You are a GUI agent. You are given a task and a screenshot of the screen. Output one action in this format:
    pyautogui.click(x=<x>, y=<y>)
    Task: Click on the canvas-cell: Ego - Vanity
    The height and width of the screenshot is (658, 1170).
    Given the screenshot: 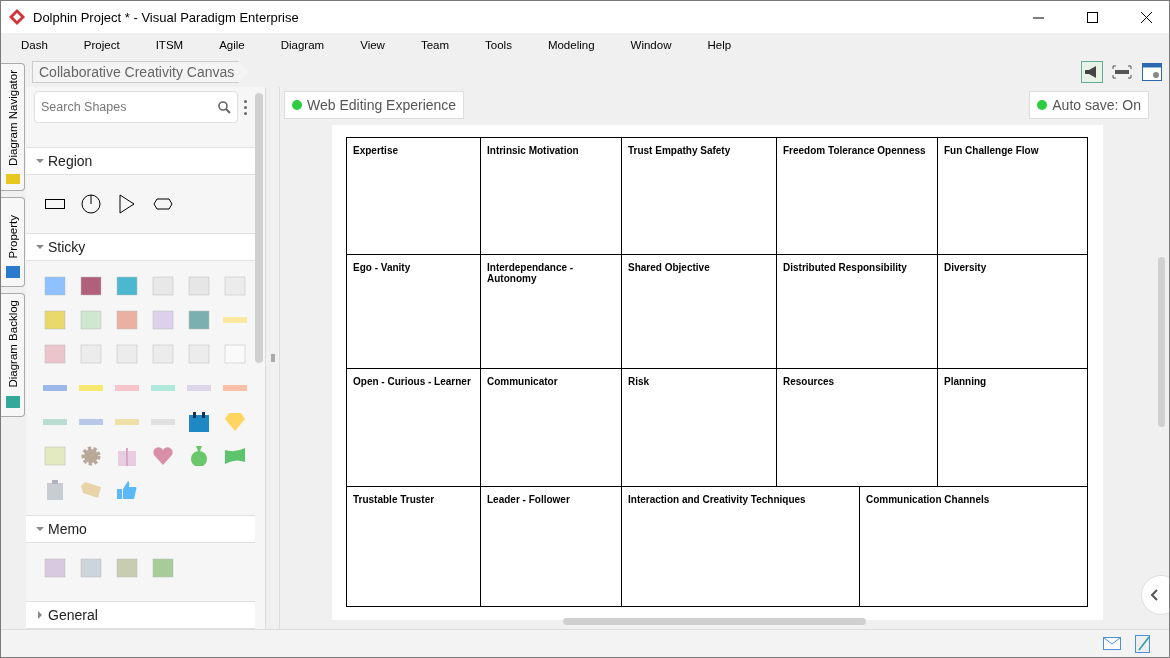 What is the action you would take?
    pyautogui.click(x=414, y=311)
    